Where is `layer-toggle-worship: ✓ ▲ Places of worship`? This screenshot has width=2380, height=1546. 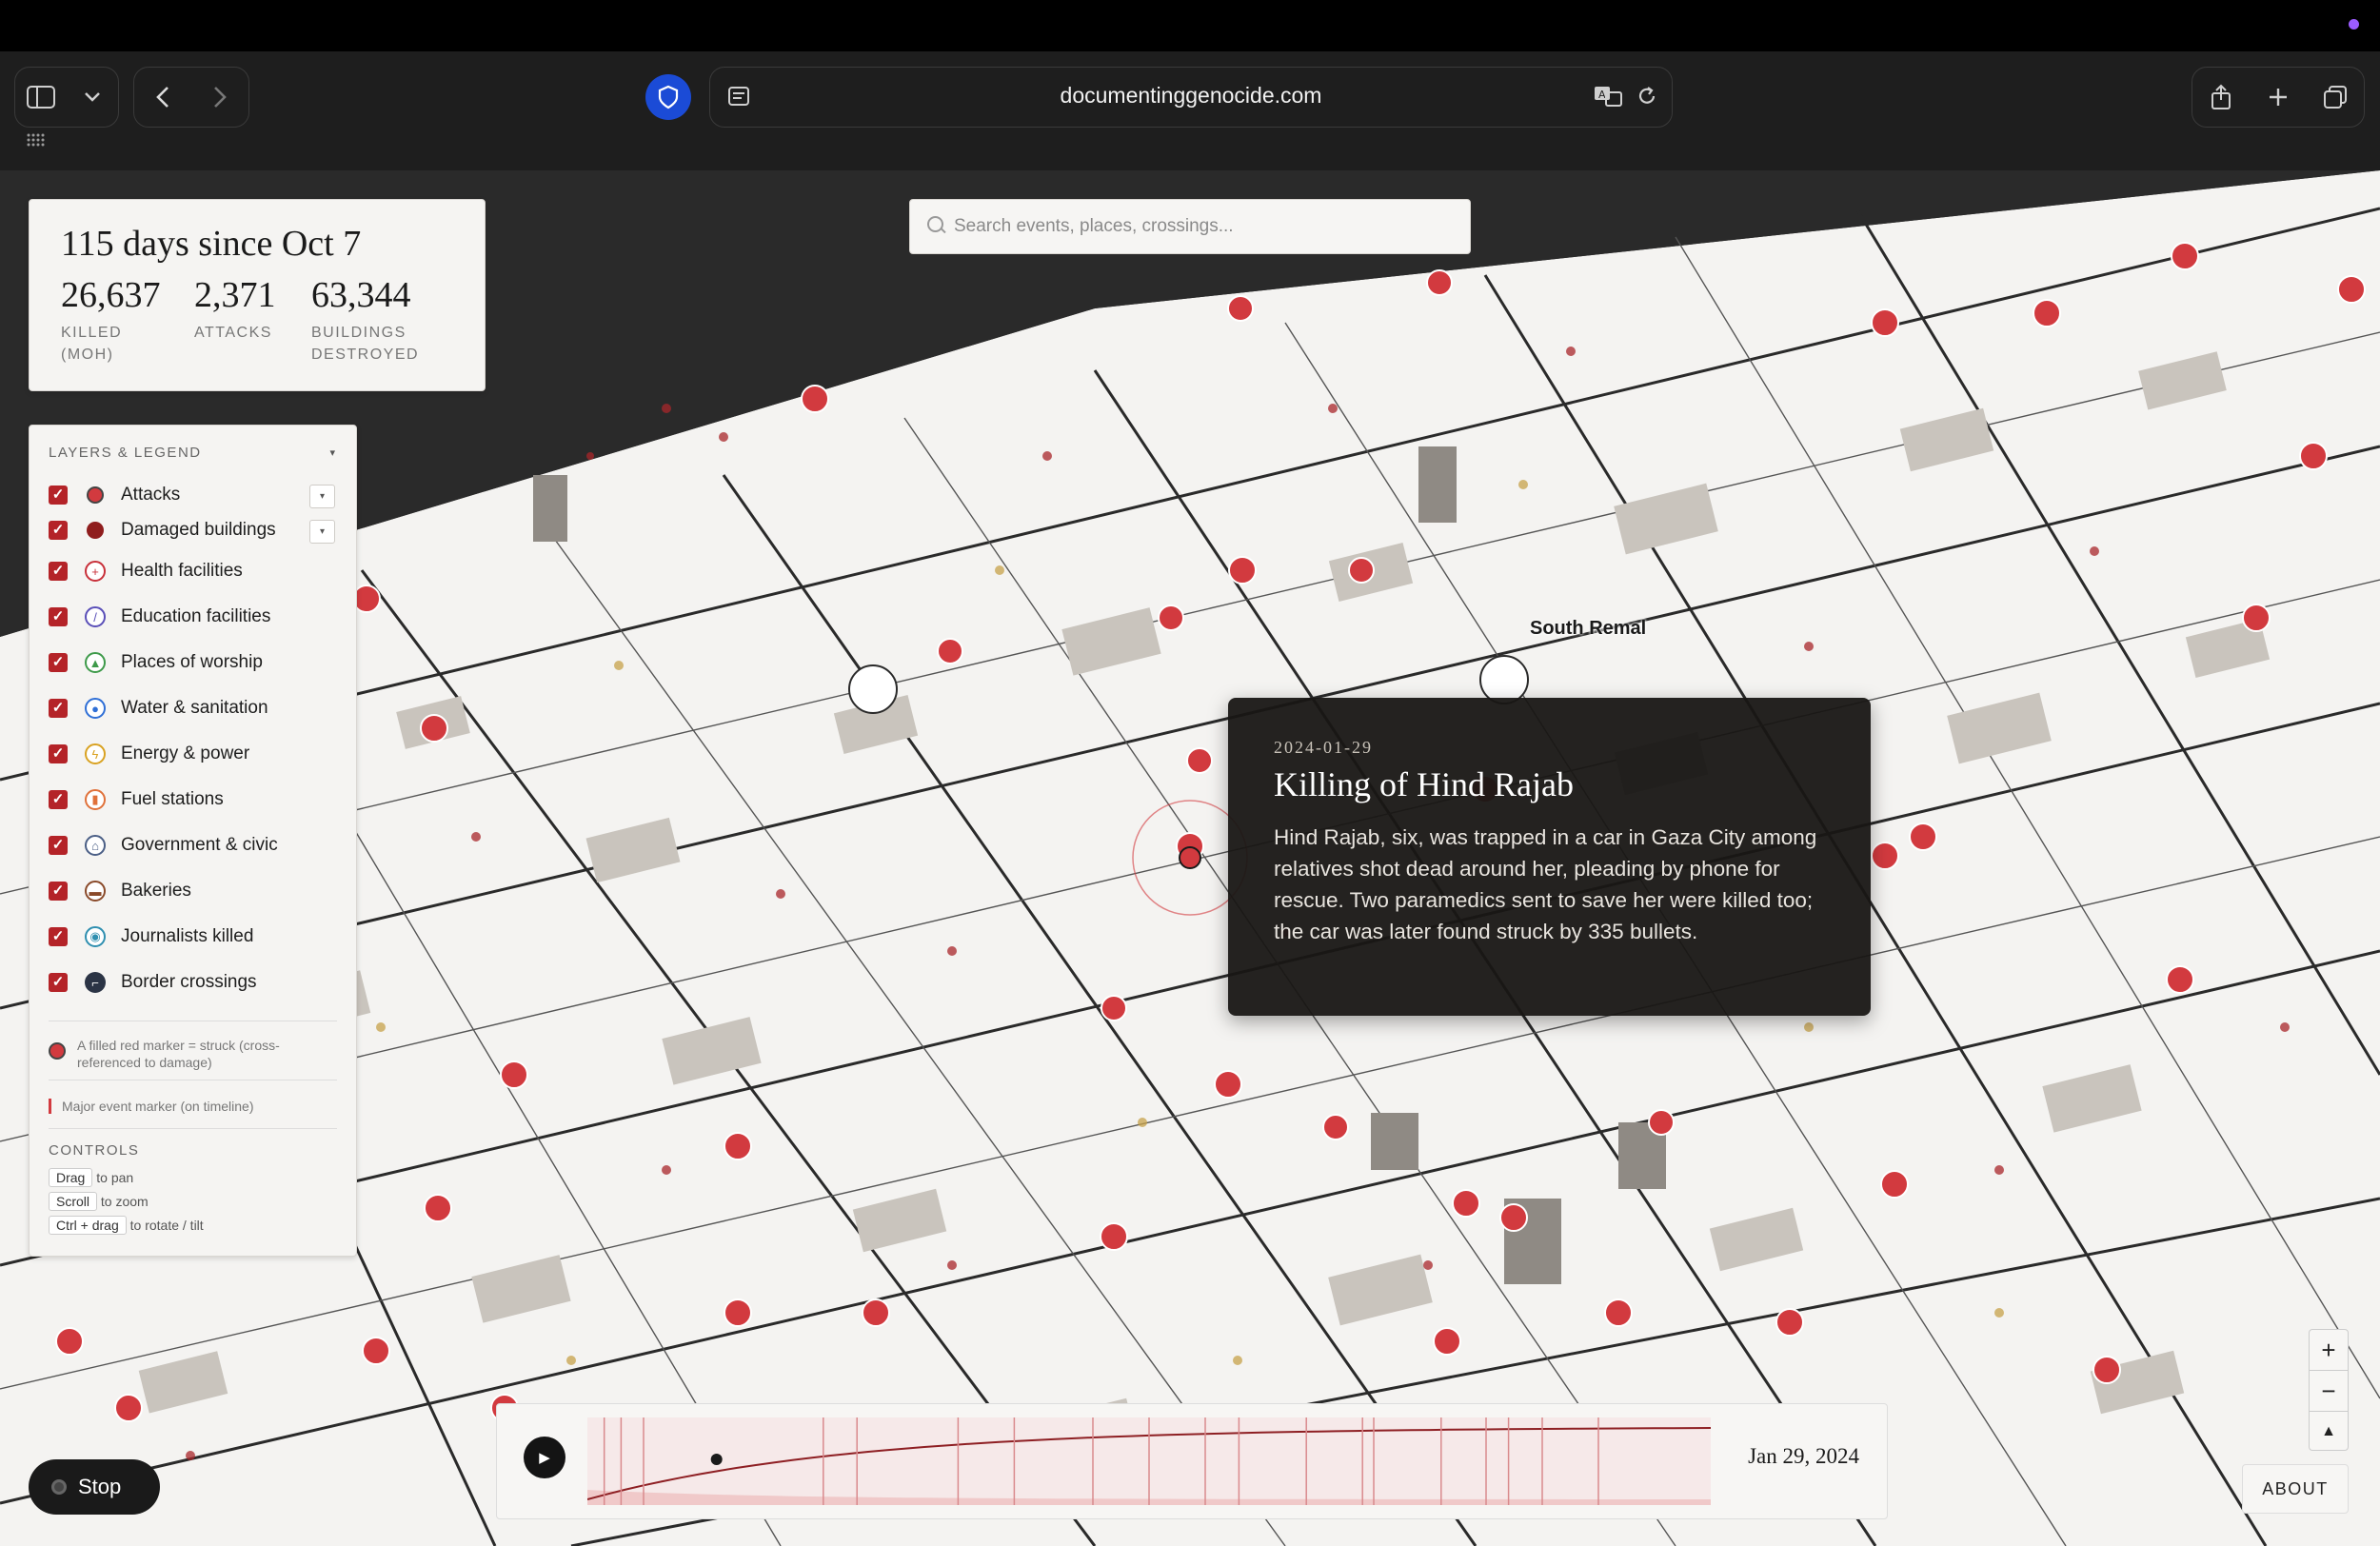
layer-toggle-worship: ✓ ▲ Places of worship is located at coordinates (156, 662).